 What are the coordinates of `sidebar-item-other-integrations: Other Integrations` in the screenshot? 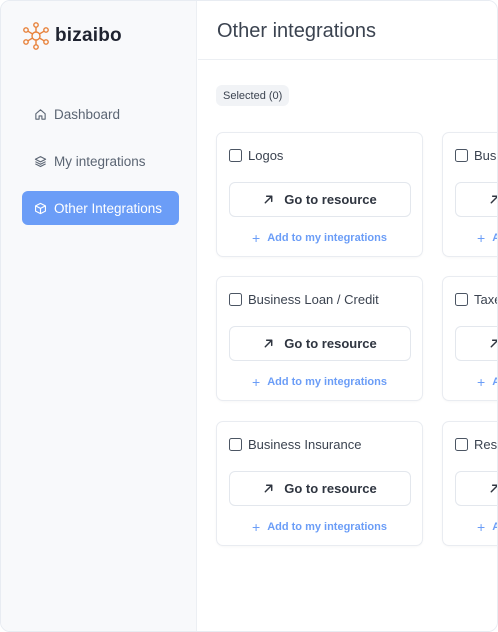 It's located at (100, 208).